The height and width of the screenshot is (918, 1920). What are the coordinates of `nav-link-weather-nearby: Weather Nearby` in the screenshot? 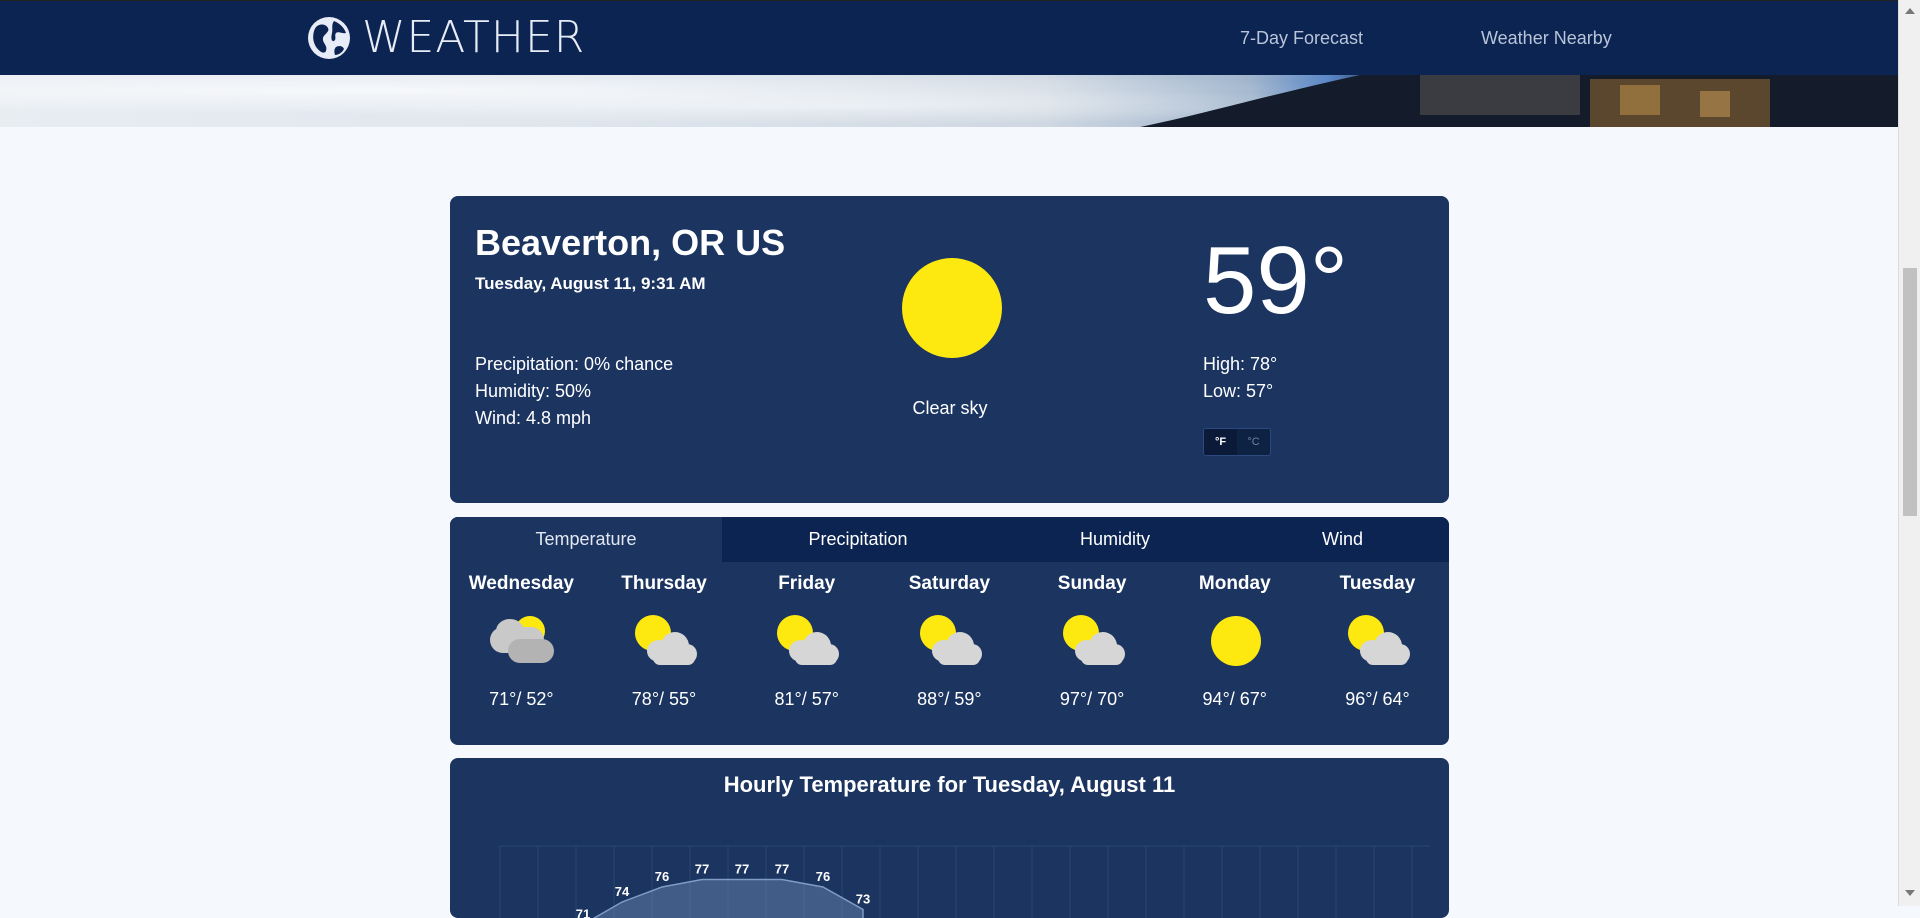 It's located at (1546, 38).